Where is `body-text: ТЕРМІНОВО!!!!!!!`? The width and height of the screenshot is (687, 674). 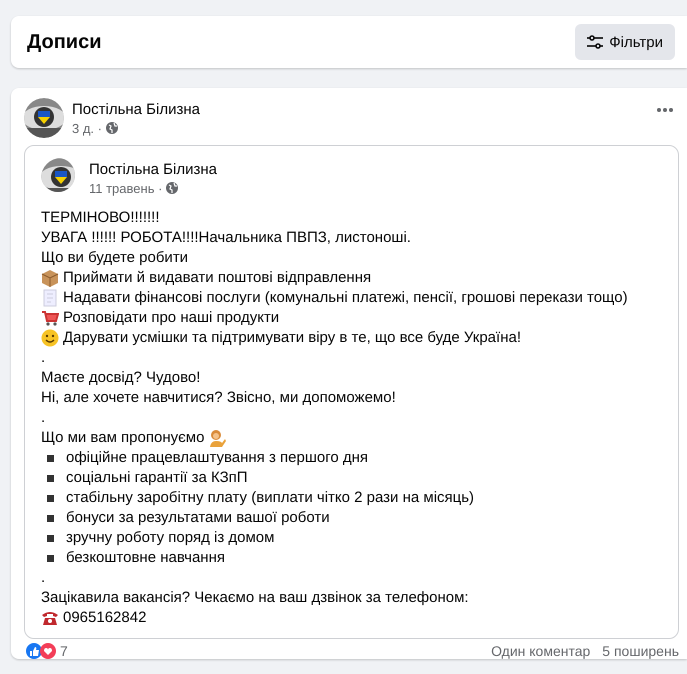 body-text: ТЕРМІНОВО!!!!!!! is located at coordinates (100, 218).